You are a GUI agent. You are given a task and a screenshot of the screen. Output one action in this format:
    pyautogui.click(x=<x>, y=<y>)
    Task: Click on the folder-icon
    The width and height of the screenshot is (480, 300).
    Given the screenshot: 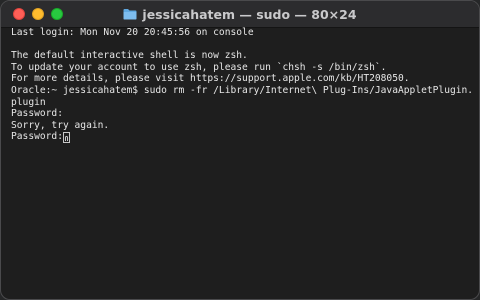 What is the action you would take?
    pyautogui.click(x=130, y=14)
    